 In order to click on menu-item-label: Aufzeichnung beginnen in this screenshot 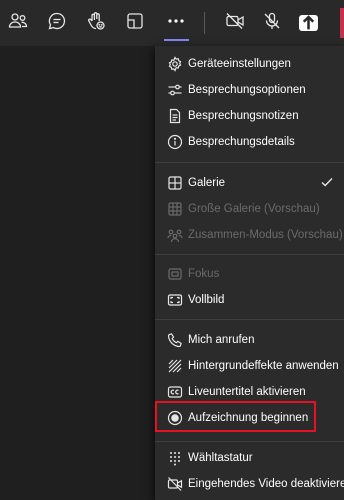, I will do `click(248, 418)`.